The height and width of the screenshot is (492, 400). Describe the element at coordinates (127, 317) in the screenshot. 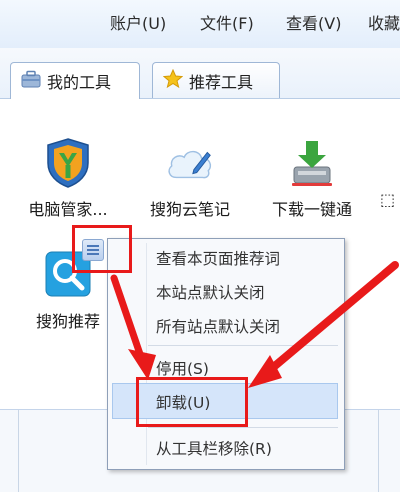

I see `arrow-down` at that location.